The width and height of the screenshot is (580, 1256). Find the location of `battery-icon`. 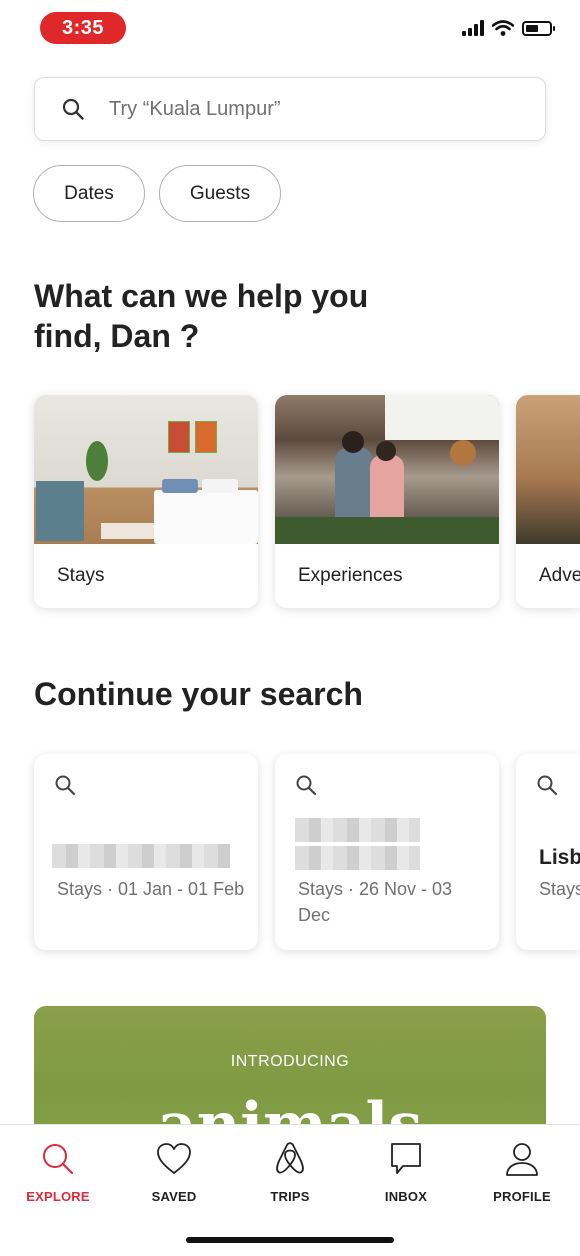

battery-icon is located at coordinates (538, 28).